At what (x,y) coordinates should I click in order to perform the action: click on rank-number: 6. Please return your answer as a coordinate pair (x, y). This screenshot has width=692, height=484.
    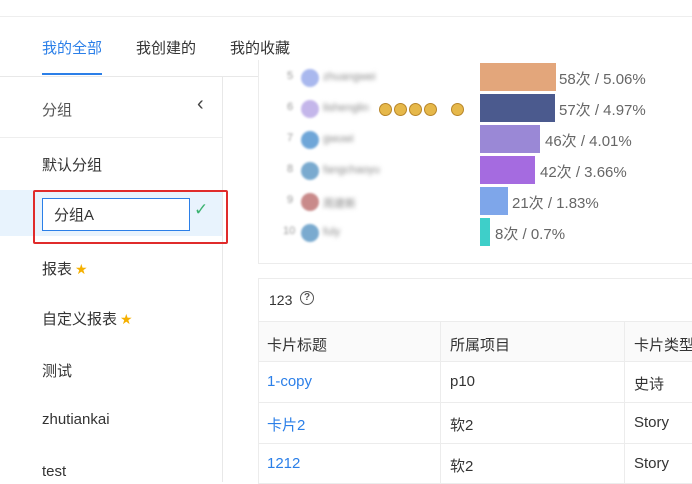
    Looking at the image, I should click on (290, 107).